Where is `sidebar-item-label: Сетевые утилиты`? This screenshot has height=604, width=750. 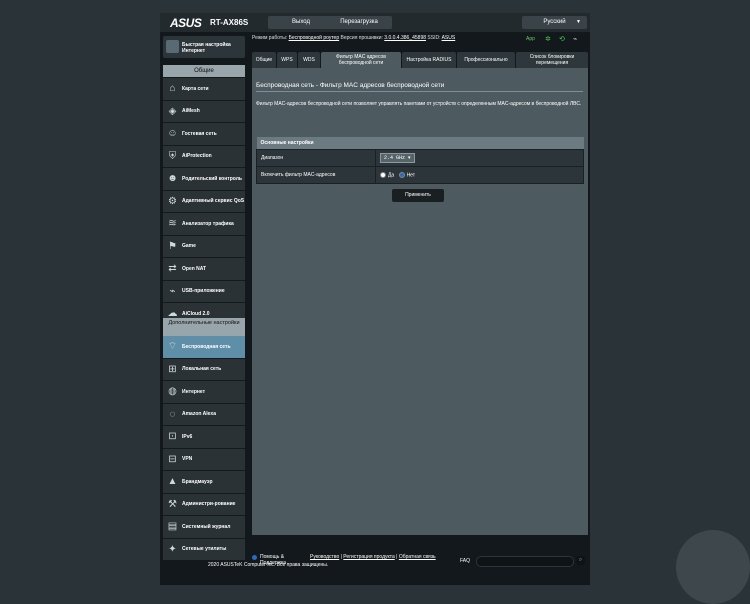 sidebar-item-label: Сетевые утилиты is located at coordinates (204, 549).